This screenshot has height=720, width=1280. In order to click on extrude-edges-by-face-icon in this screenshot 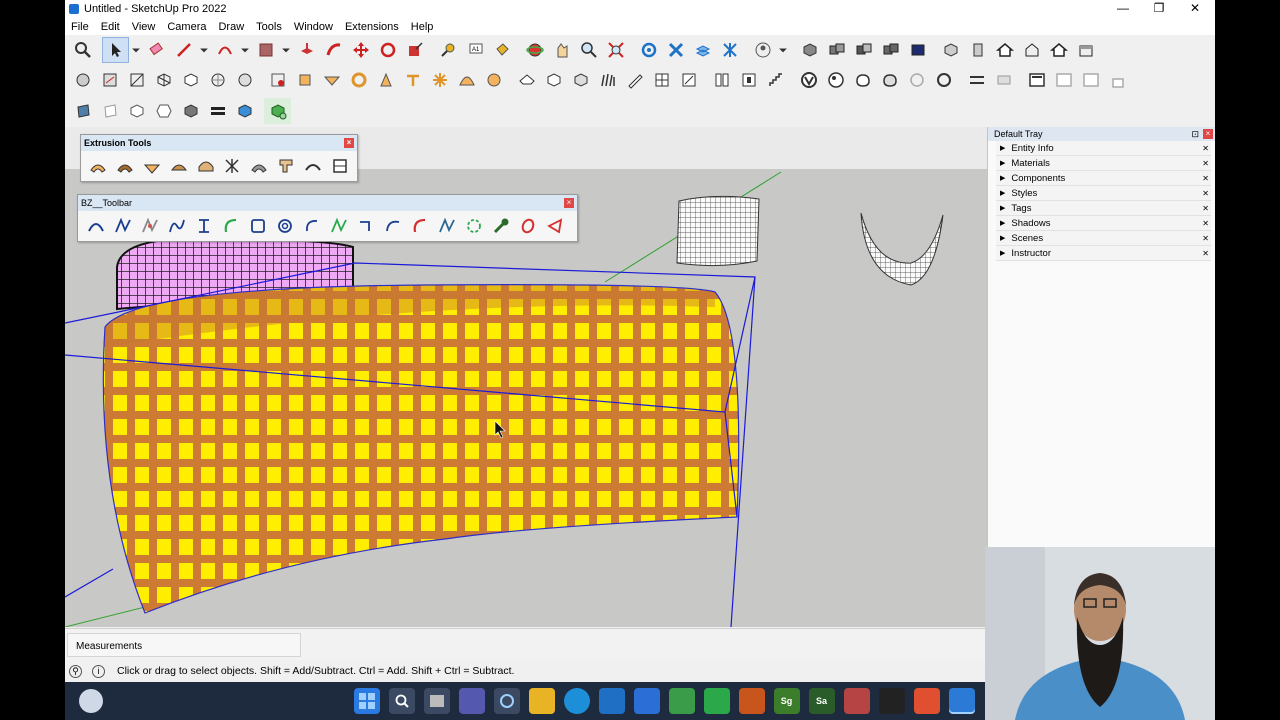, I will do `click(125, 166)`.